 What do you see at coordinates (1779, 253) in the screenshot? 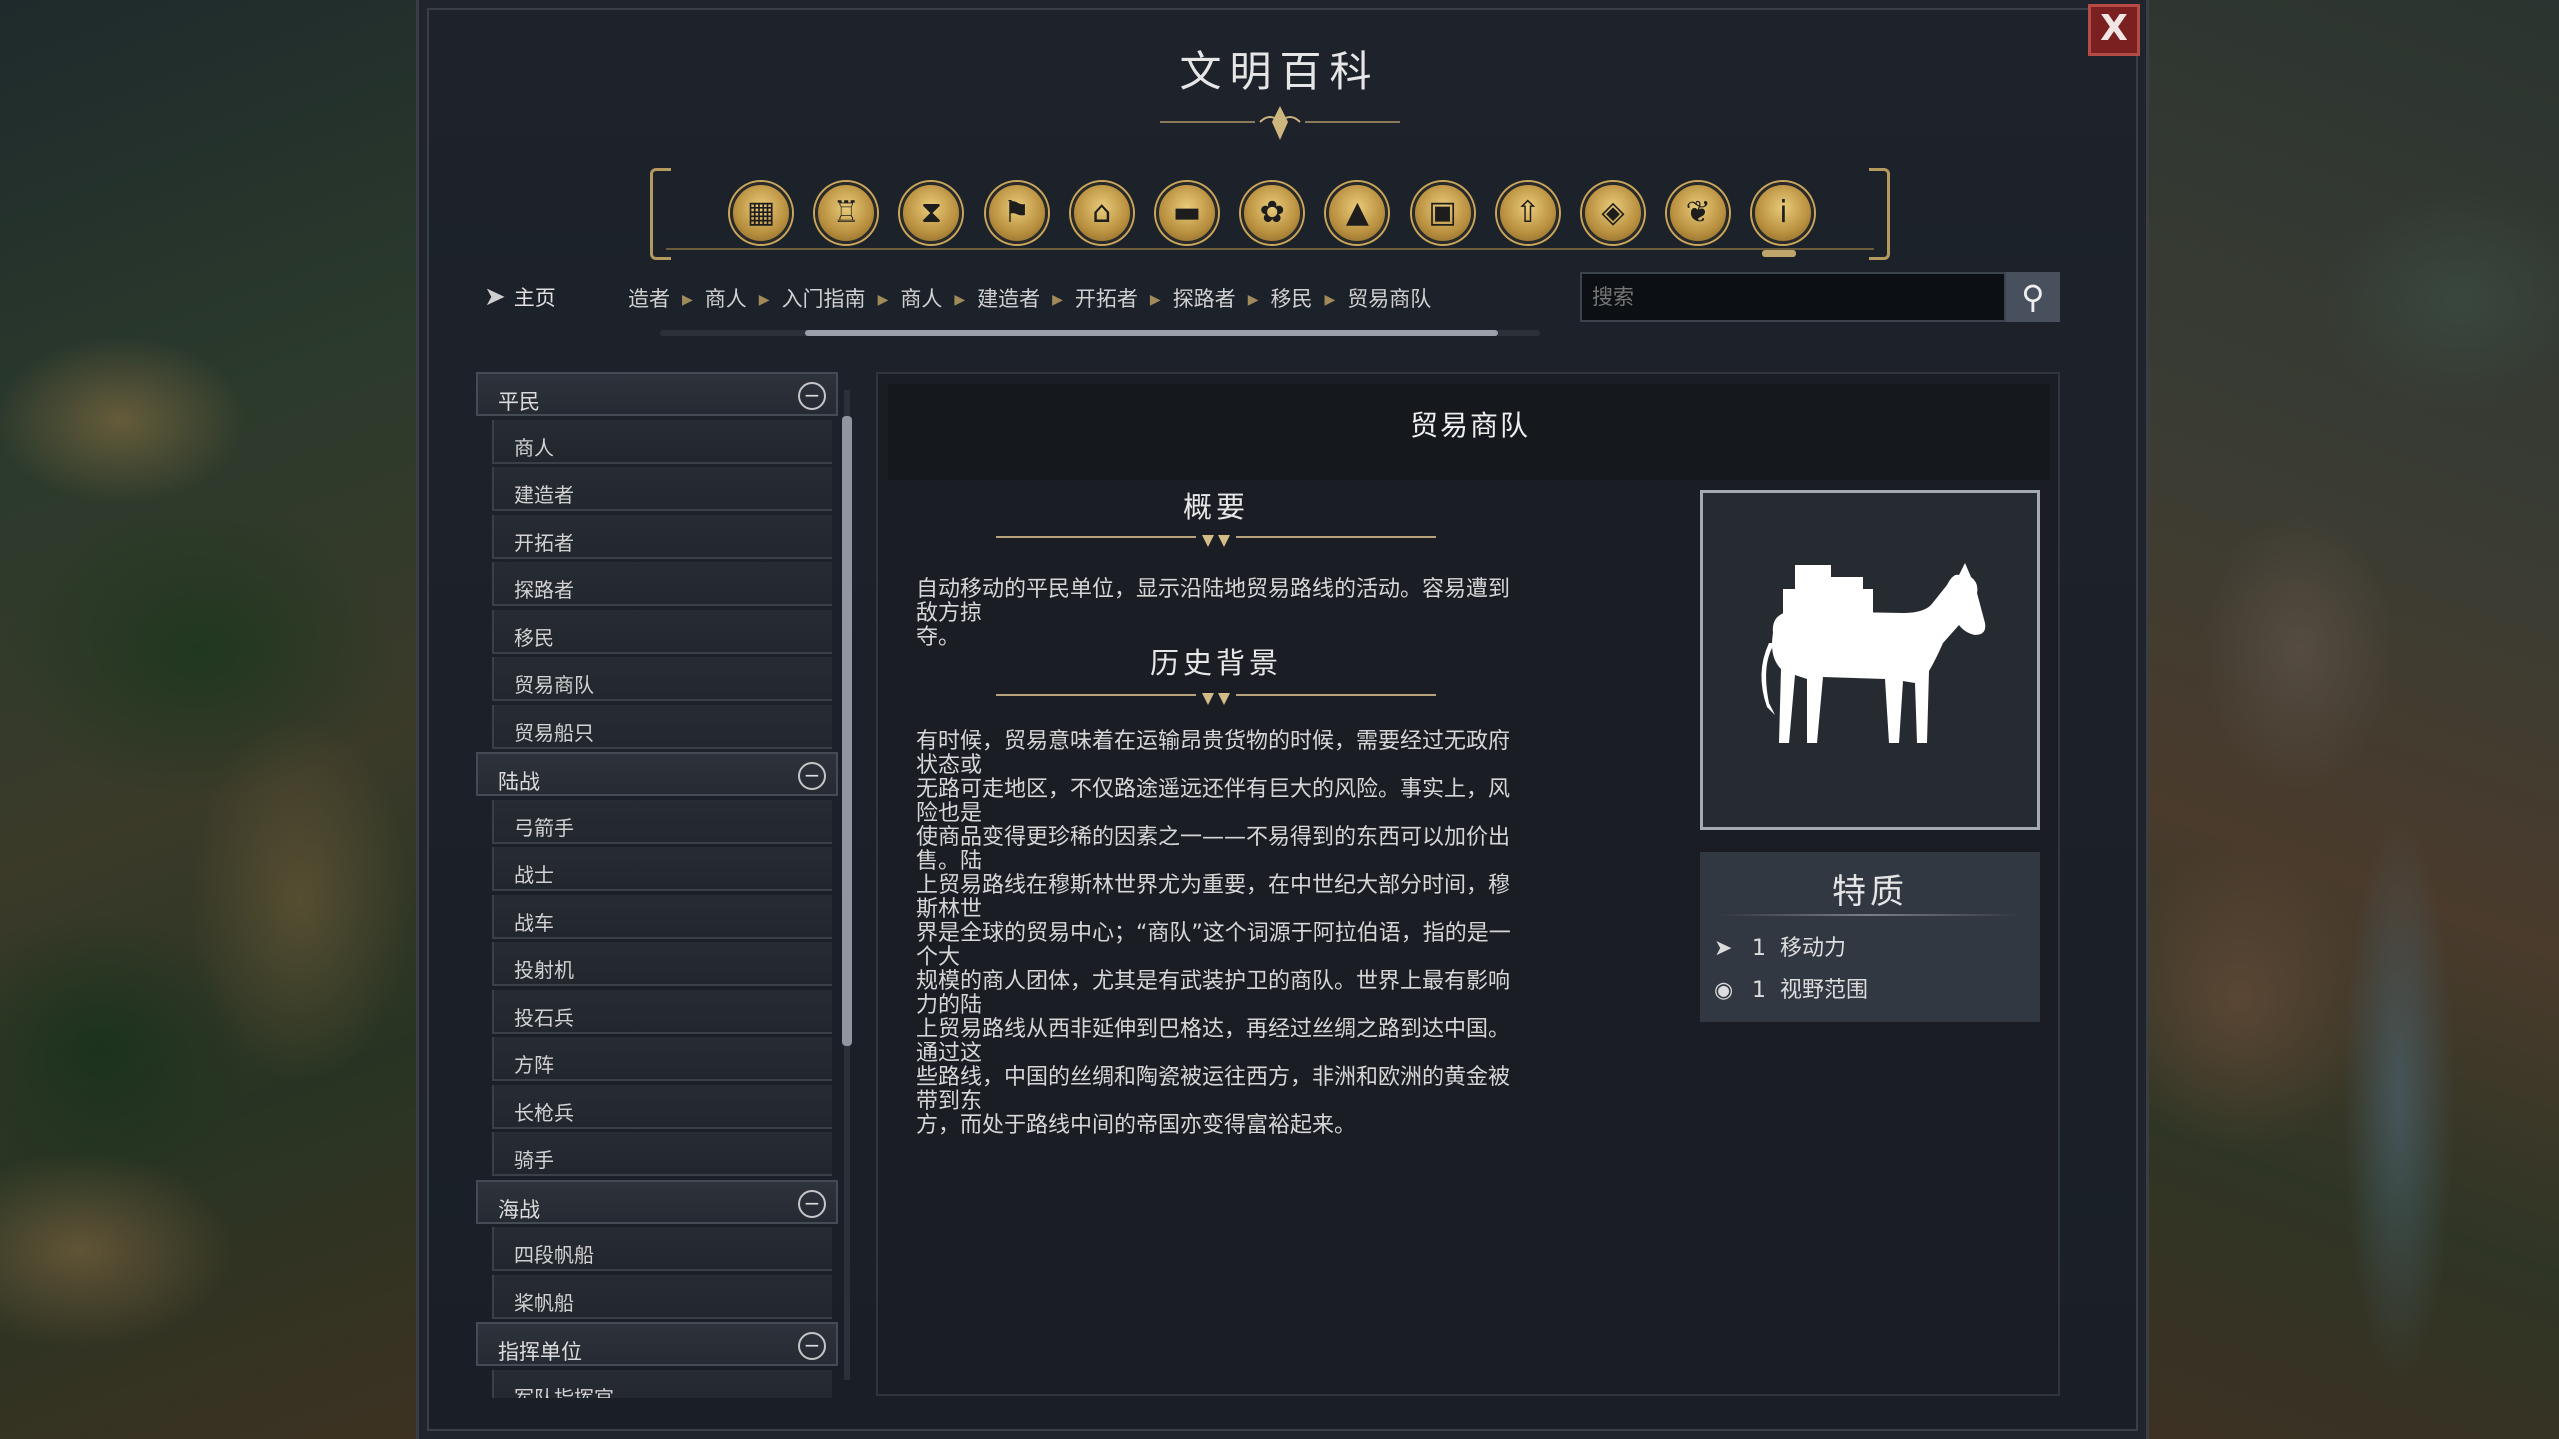
I see `selected-category-indicator` at bounding box center [1779, 253].